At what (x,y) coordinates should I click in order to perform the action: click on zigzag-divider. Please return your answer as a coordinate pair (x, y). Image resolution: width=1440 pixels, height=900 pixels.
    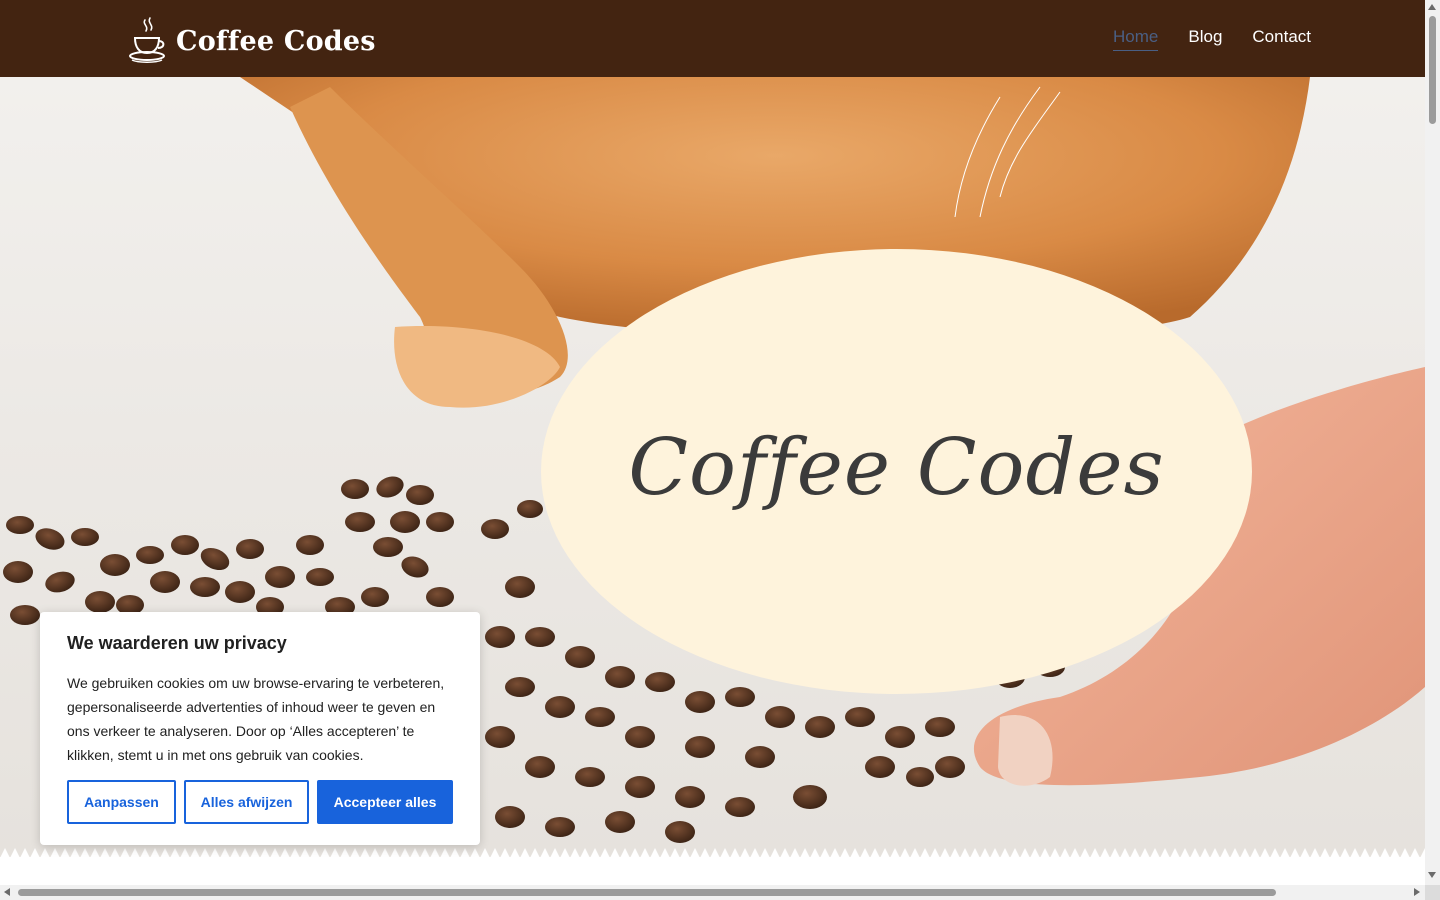
    Looking at the image, I should click on (712, 853).